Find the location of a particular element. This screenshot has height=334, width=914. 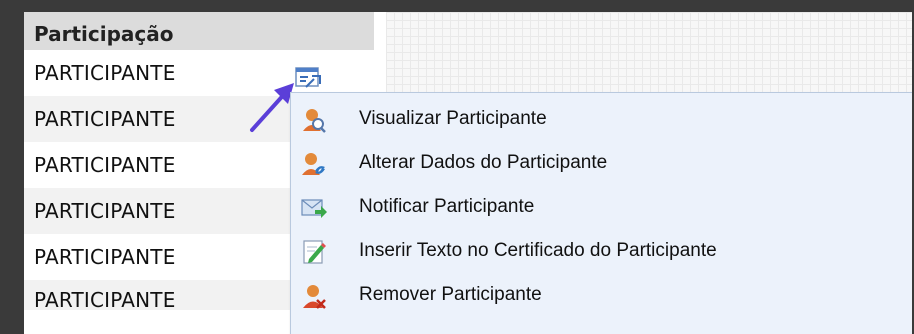

menu-item-alterar-dados: Alterar Dados do Participante is located at coordinates (601, 163).